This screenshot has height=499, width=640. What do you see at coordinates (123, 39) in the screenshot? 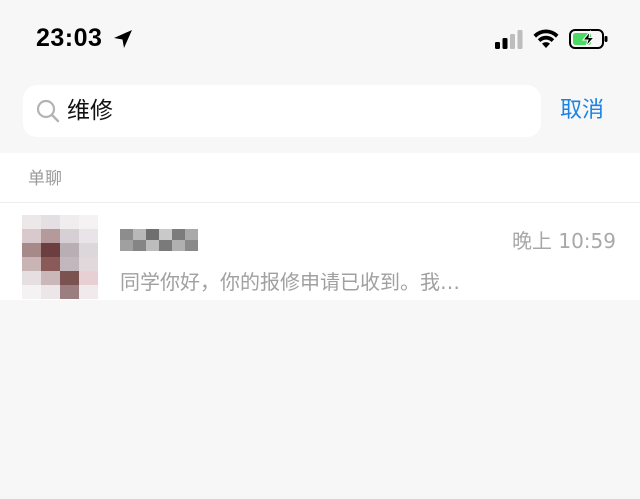
I see `location-arrow-icon` at bounding box center [123, 39].